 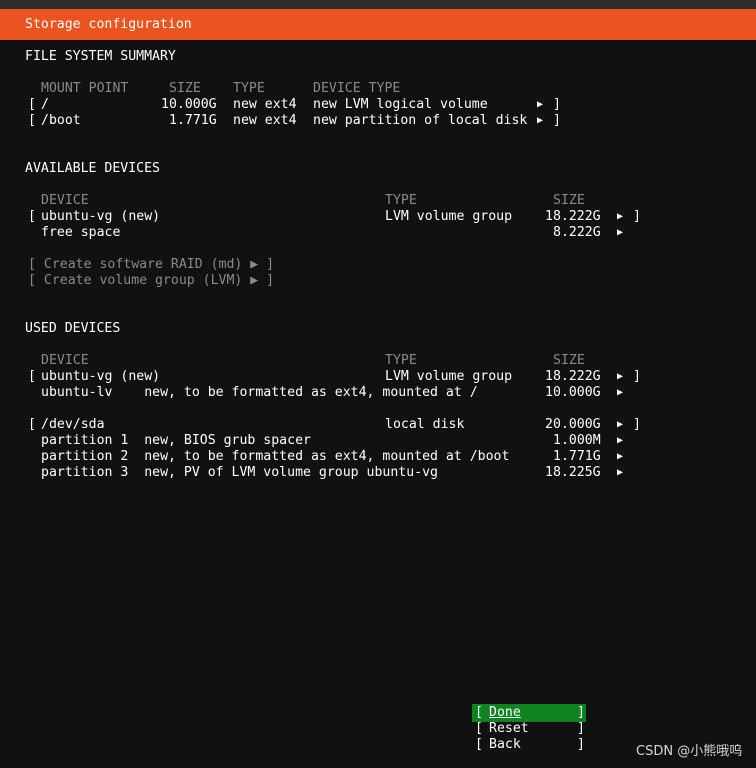 What do you see at coordinates (108, 24) in the screenshot?
I see `page-title: Storage configuration` at bounding box center [108, 24].